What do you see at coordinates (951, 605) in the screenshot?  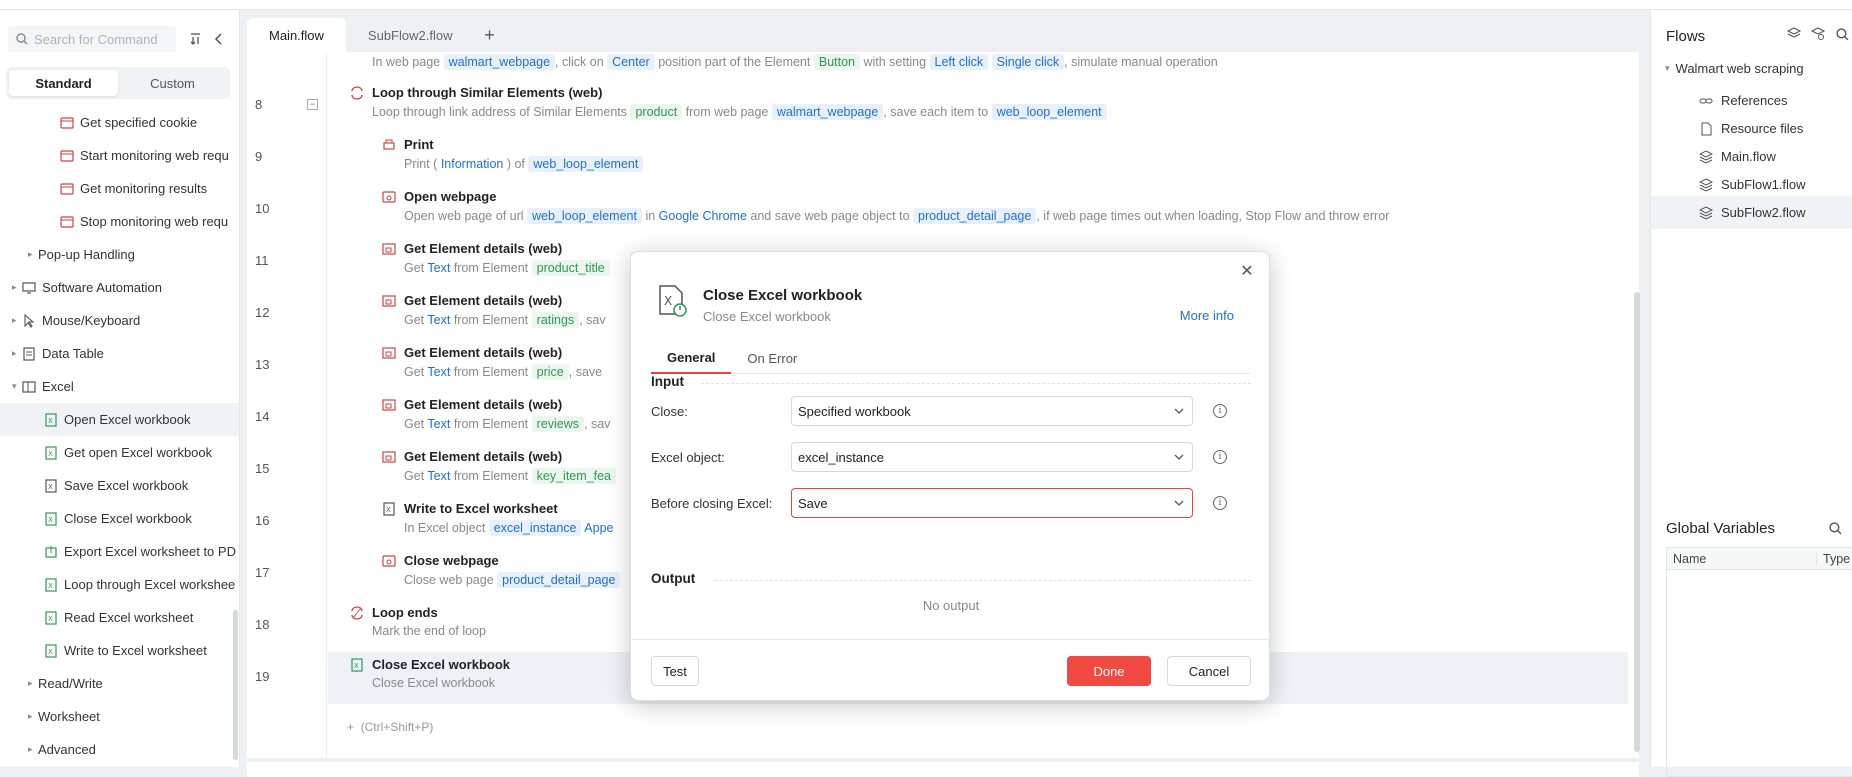 I see `no-output-text: No output` at bounding box center [951, 605].